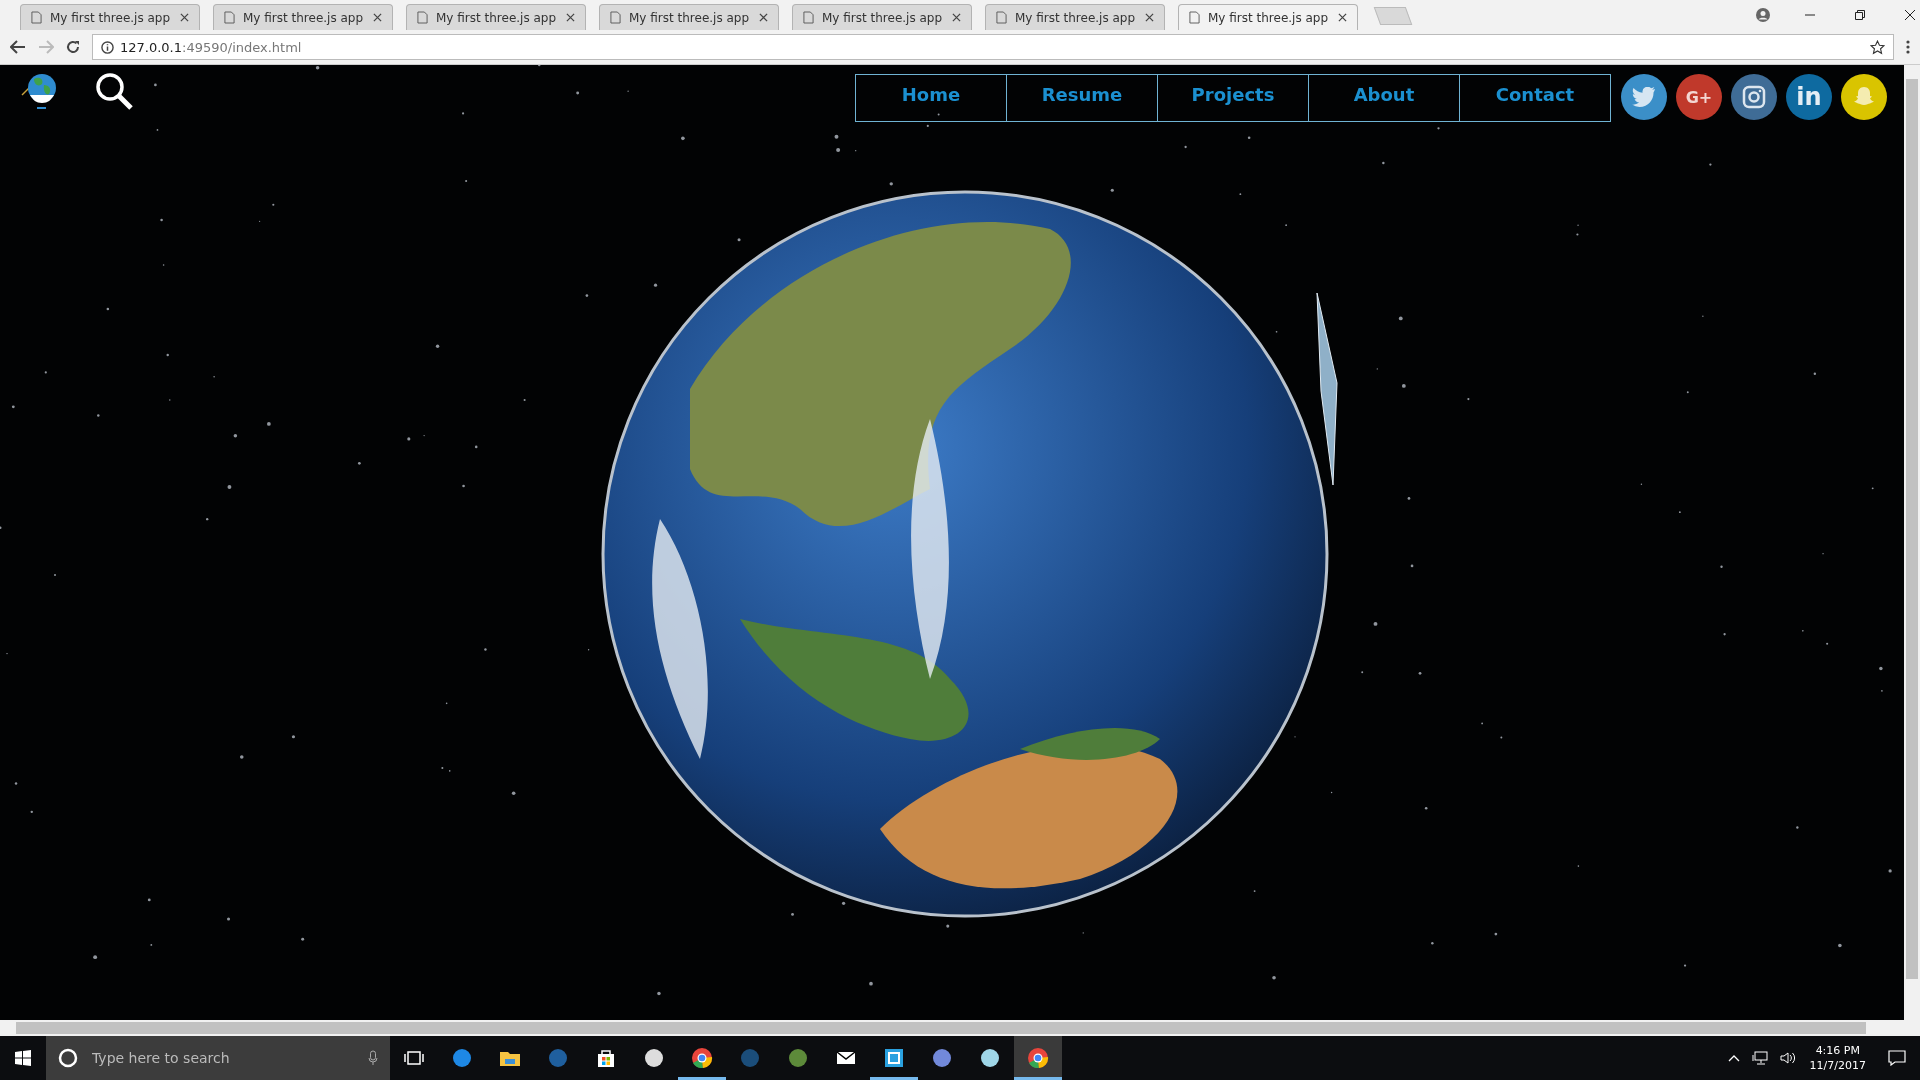 Image resolution: width=1920 pixels, height=1080 pixels. I want to click on chrome-app-button, so click(1038, 1058).